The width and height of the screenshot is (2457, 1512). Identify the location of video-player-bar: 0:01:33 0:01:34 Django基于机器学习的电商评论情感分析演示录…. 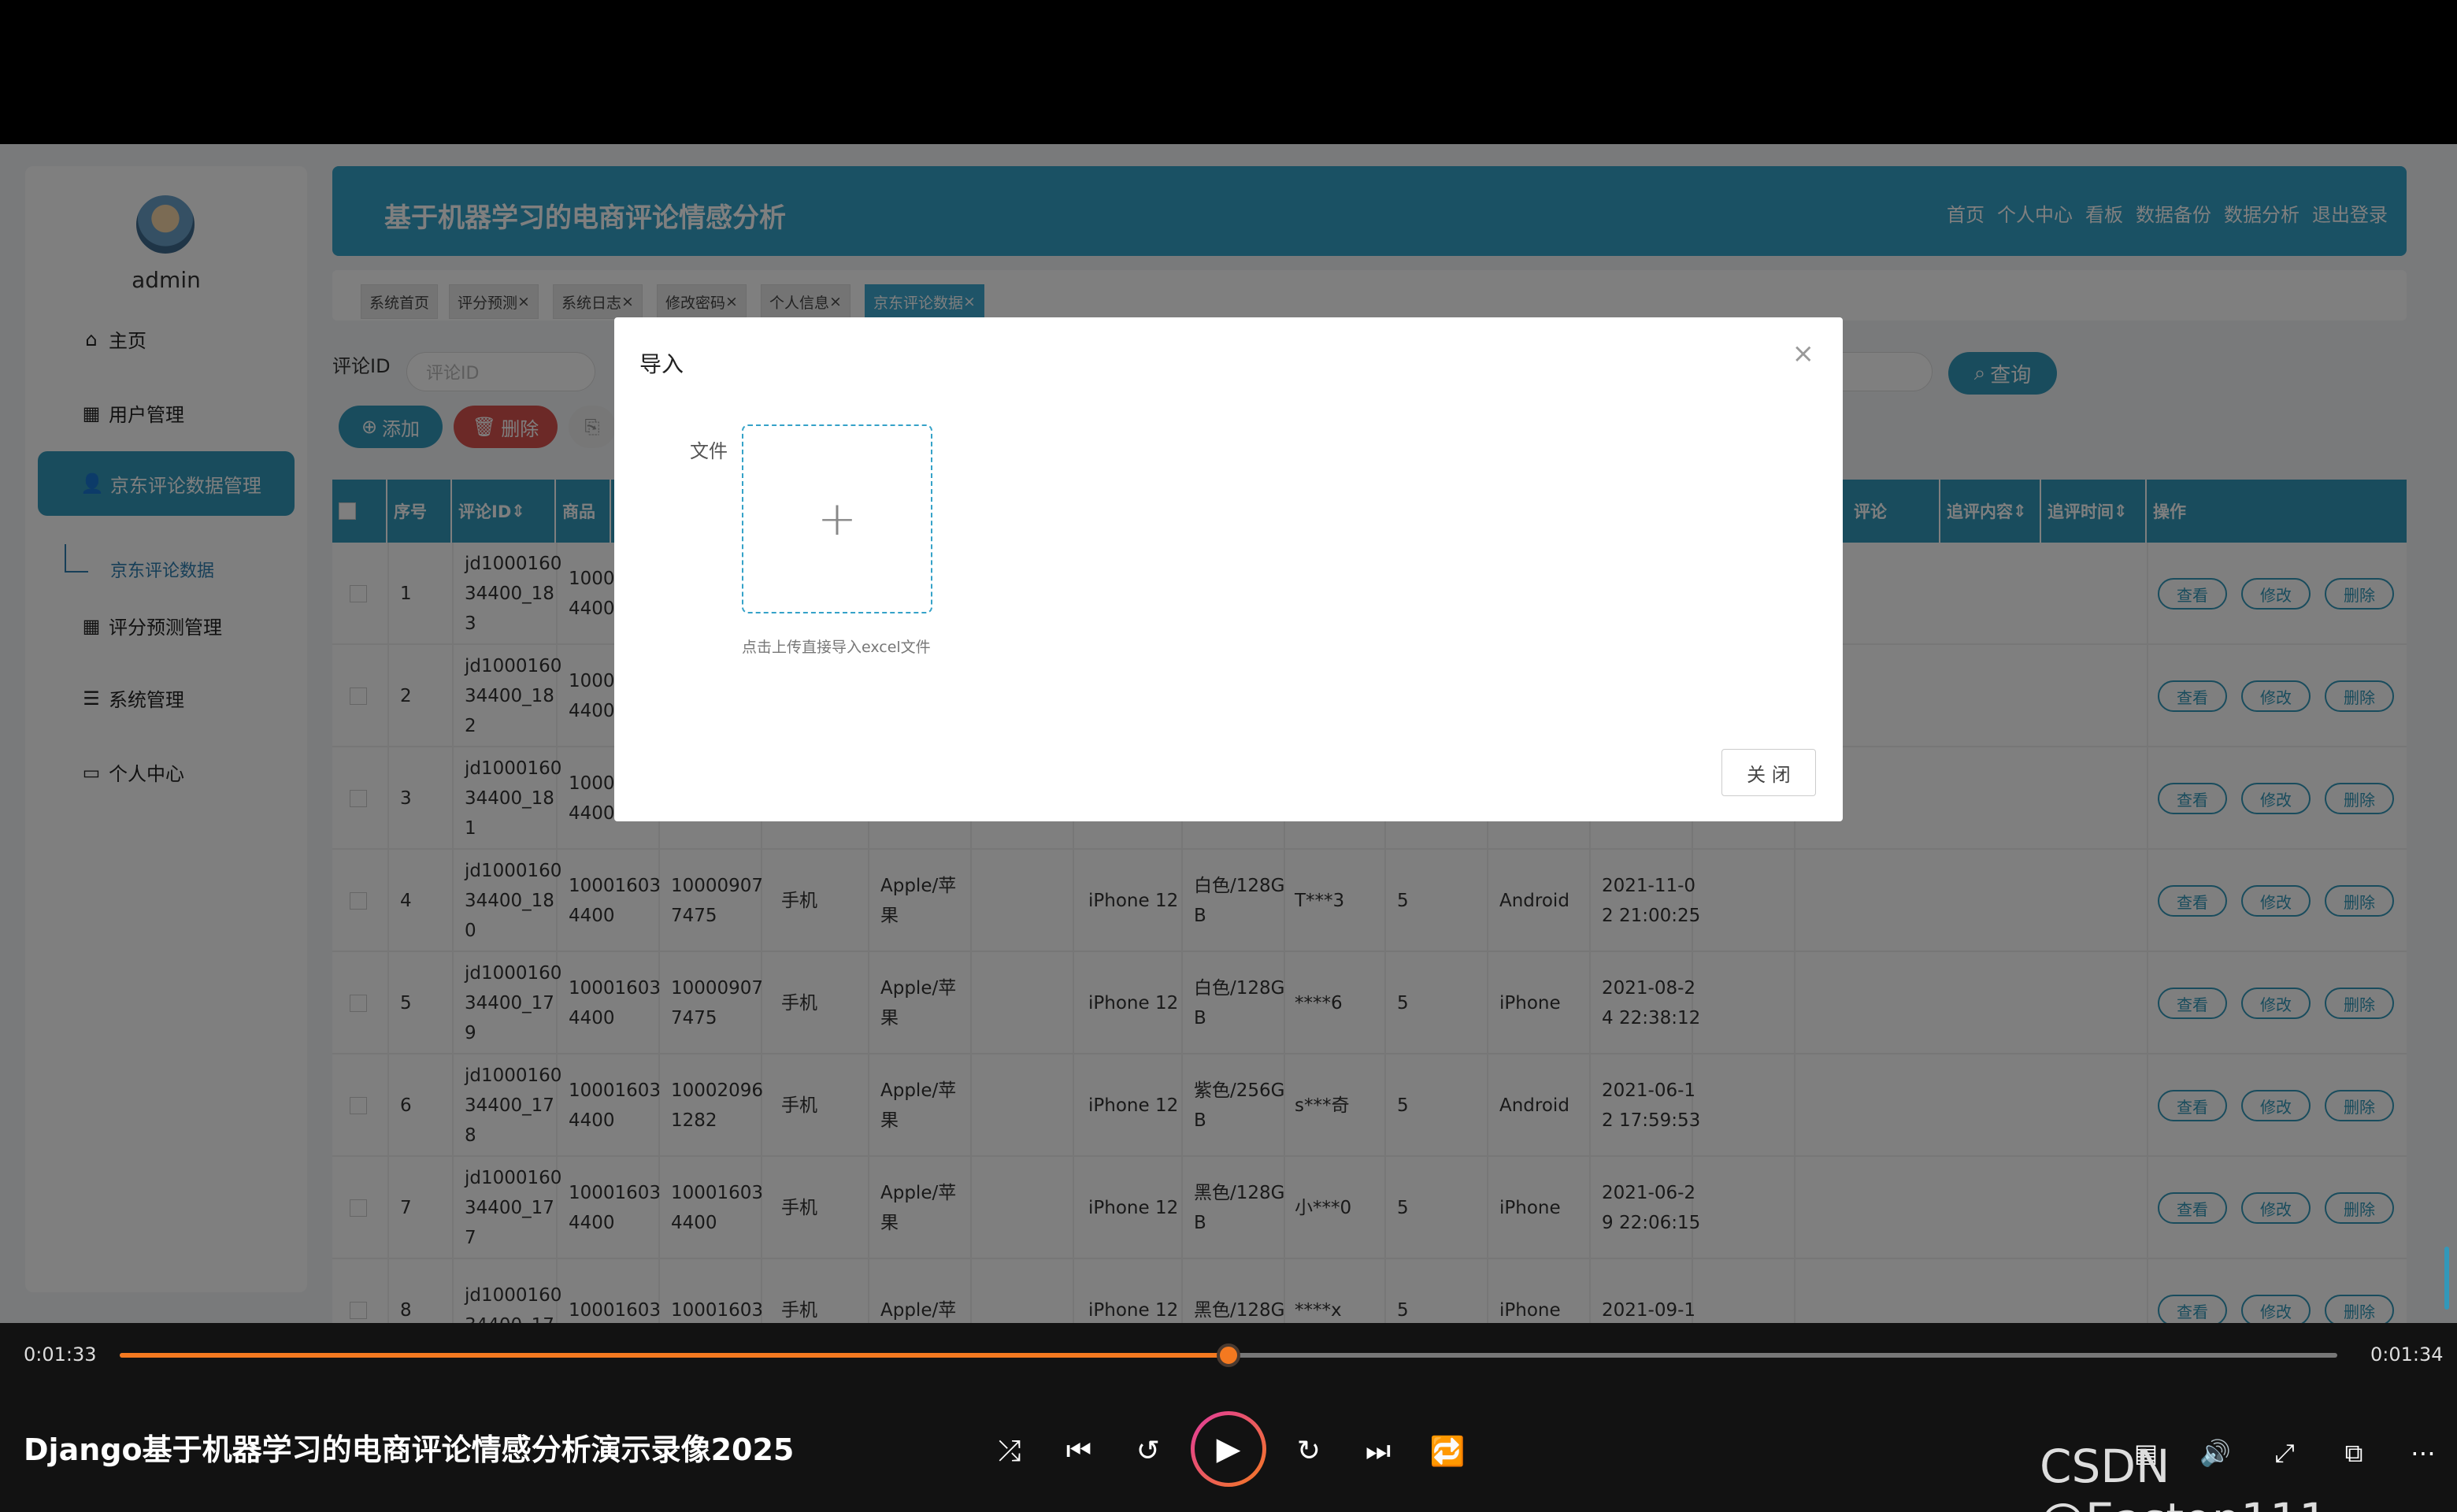
(1228, 1417).